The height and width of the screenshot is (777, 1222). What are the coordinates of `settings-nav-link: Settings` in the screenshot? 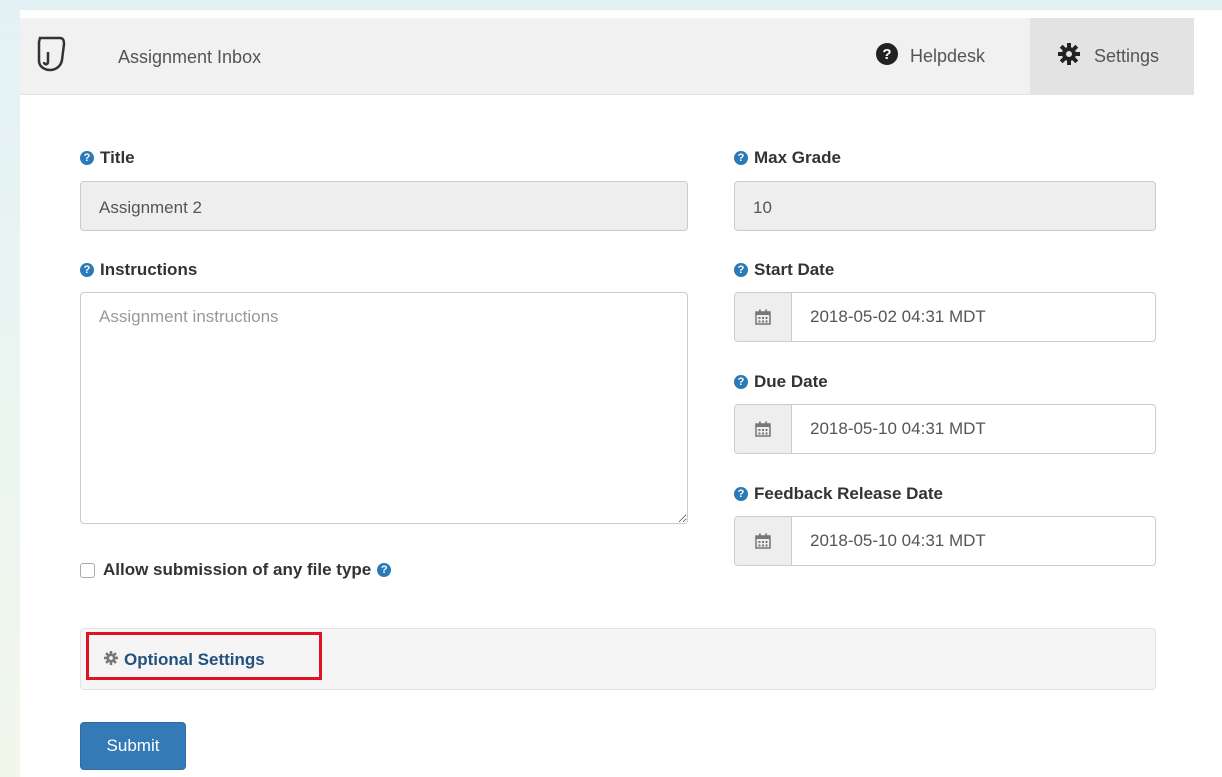 It's located at (1112, 56).